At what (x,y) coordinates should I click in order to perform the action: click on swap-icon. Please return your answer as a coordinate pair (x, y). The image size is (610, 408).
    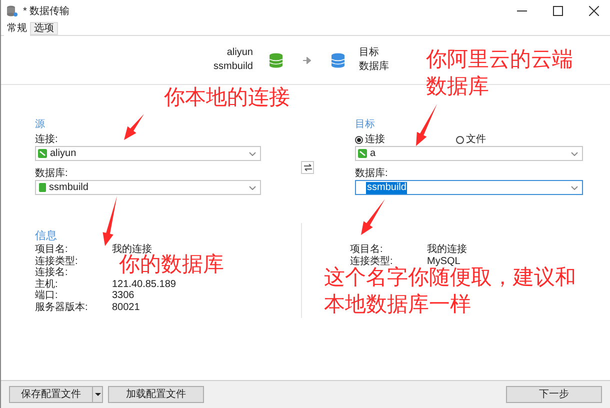
    Looking at the image, I should click on (308, 167).